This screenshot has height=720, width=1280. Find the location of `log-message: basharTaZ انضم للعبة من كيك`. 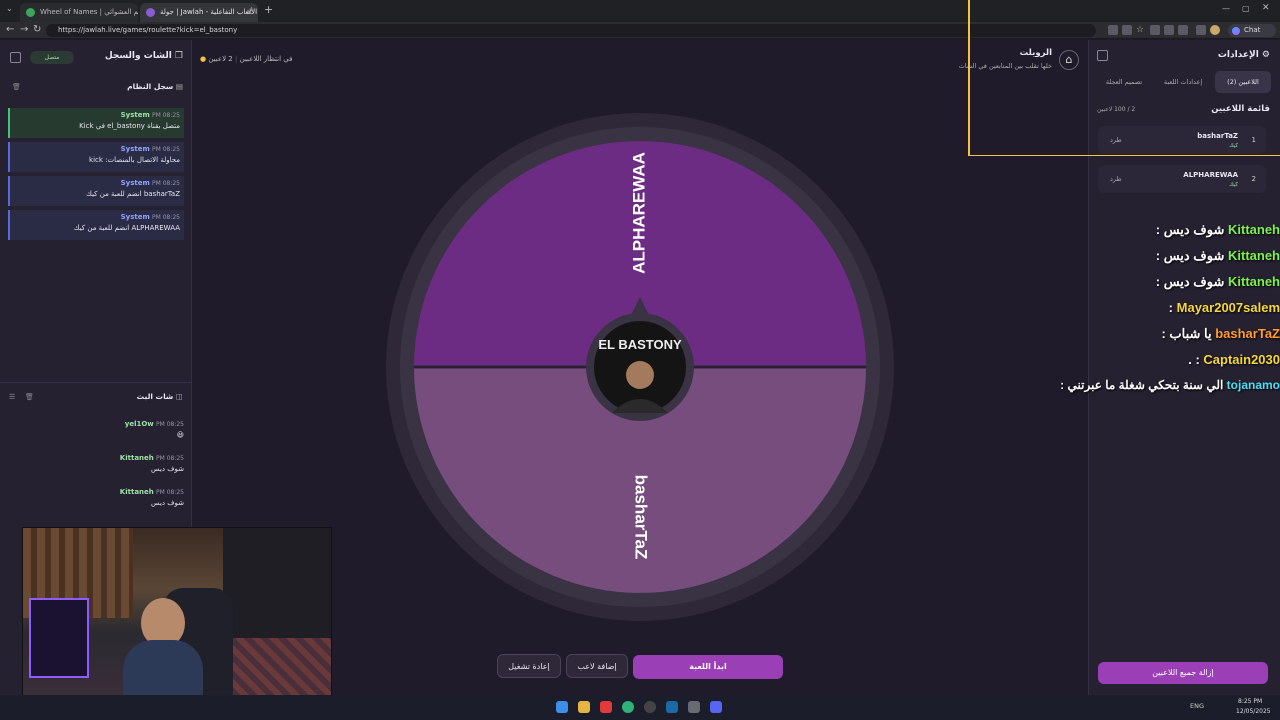

log-message: basharTaZ انضم للعبة من كيك is located at coordinates (133, 194).